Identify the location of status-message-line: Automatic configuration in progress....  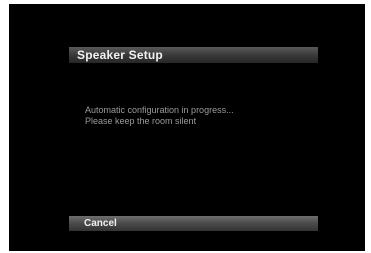
(159, 110).